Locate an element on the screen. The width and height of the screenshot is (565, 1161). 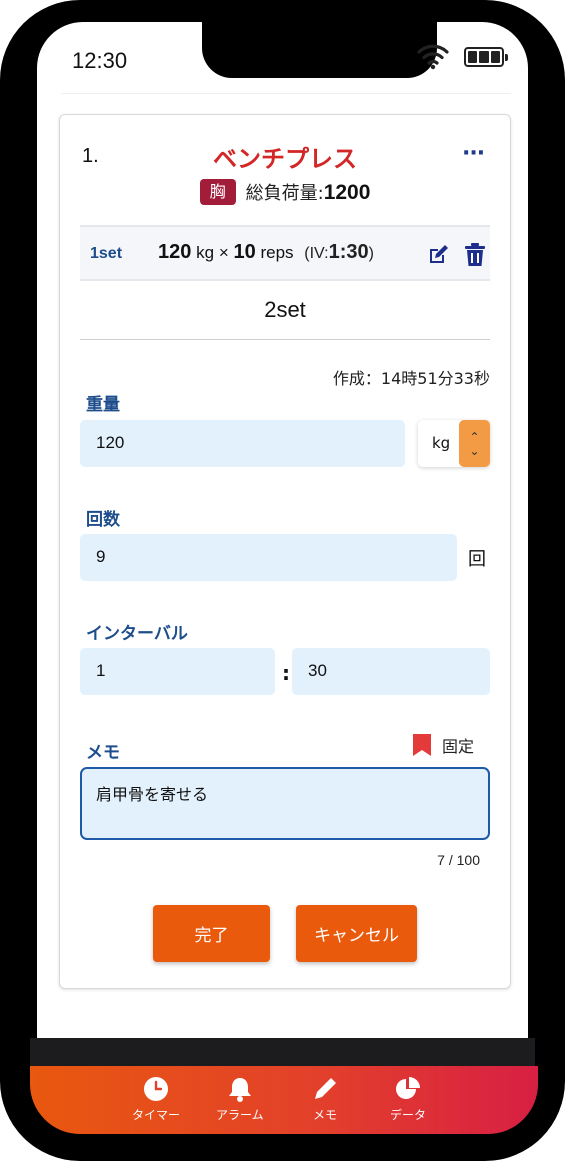
interval-label: インターバル is located at coordinates (137, 634).